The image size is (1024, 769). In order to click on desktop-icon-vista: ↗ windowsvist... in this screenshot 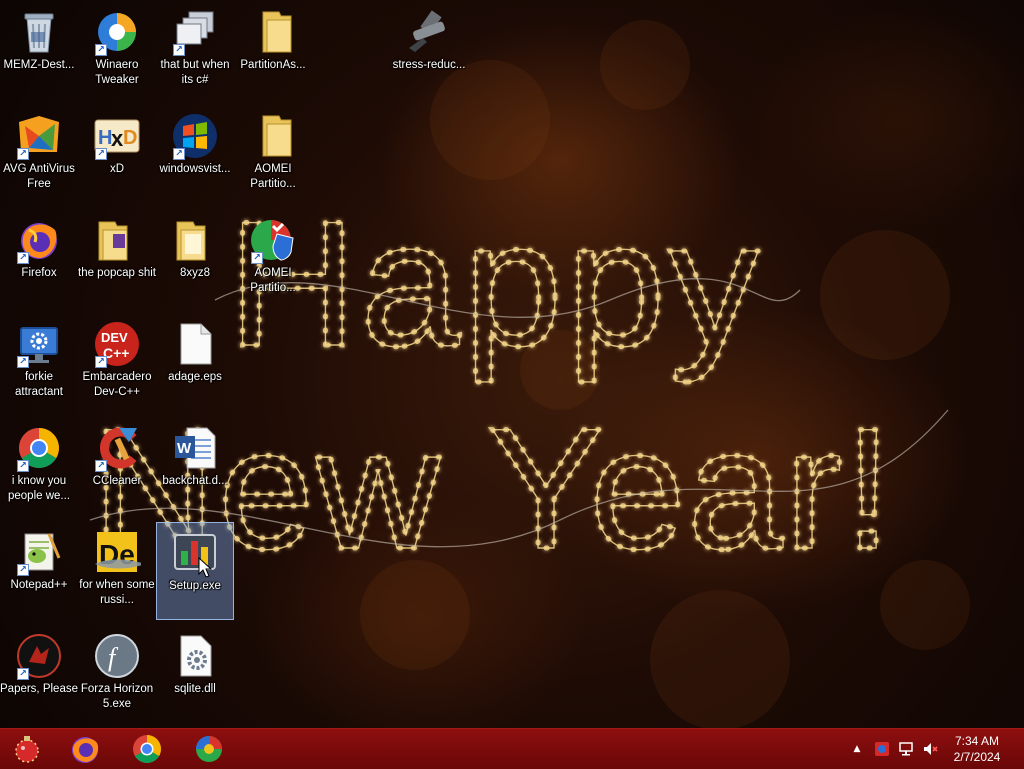, I will do `click(195, 155)`.